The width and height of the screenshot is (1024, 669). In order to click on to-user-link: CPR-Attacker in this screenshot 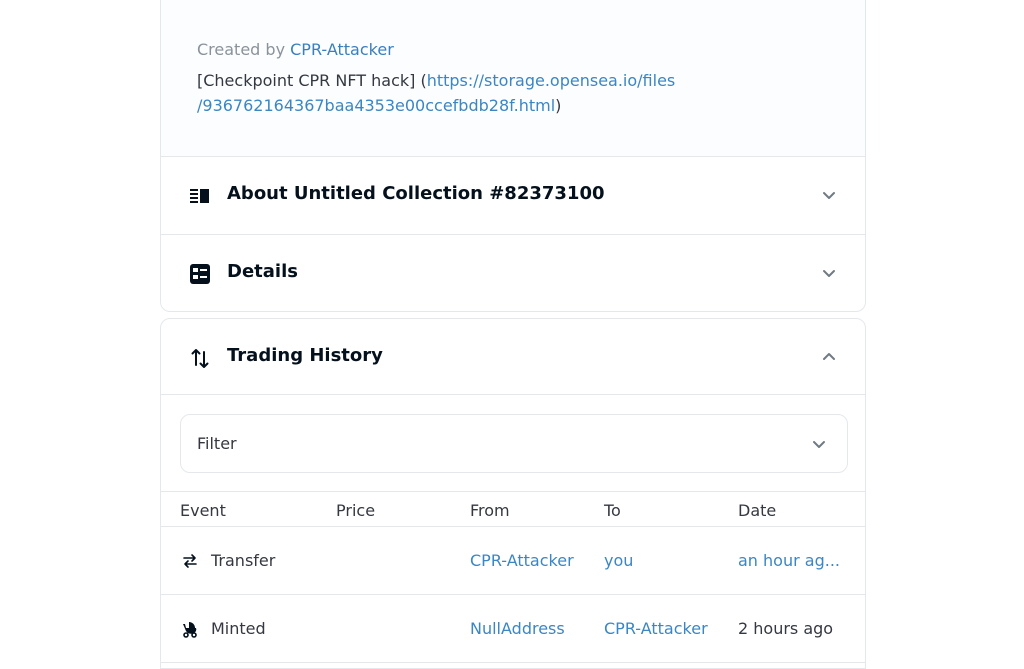, I will do `click(656, 628)`.